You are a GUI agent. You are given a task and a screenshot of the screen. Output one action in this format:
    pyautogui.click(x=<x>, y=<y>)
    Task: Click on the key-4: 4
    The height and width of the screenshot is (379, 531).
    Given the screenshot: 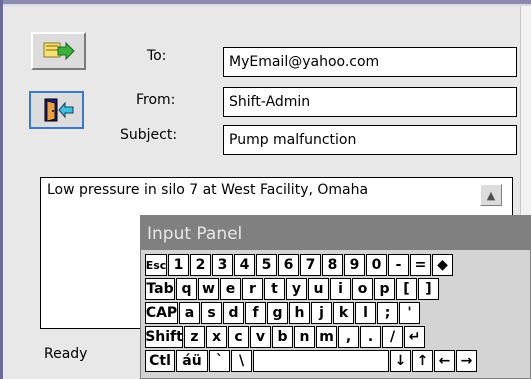 What is the action you would take?
    pyautogui.click(x=244, y=265)
    